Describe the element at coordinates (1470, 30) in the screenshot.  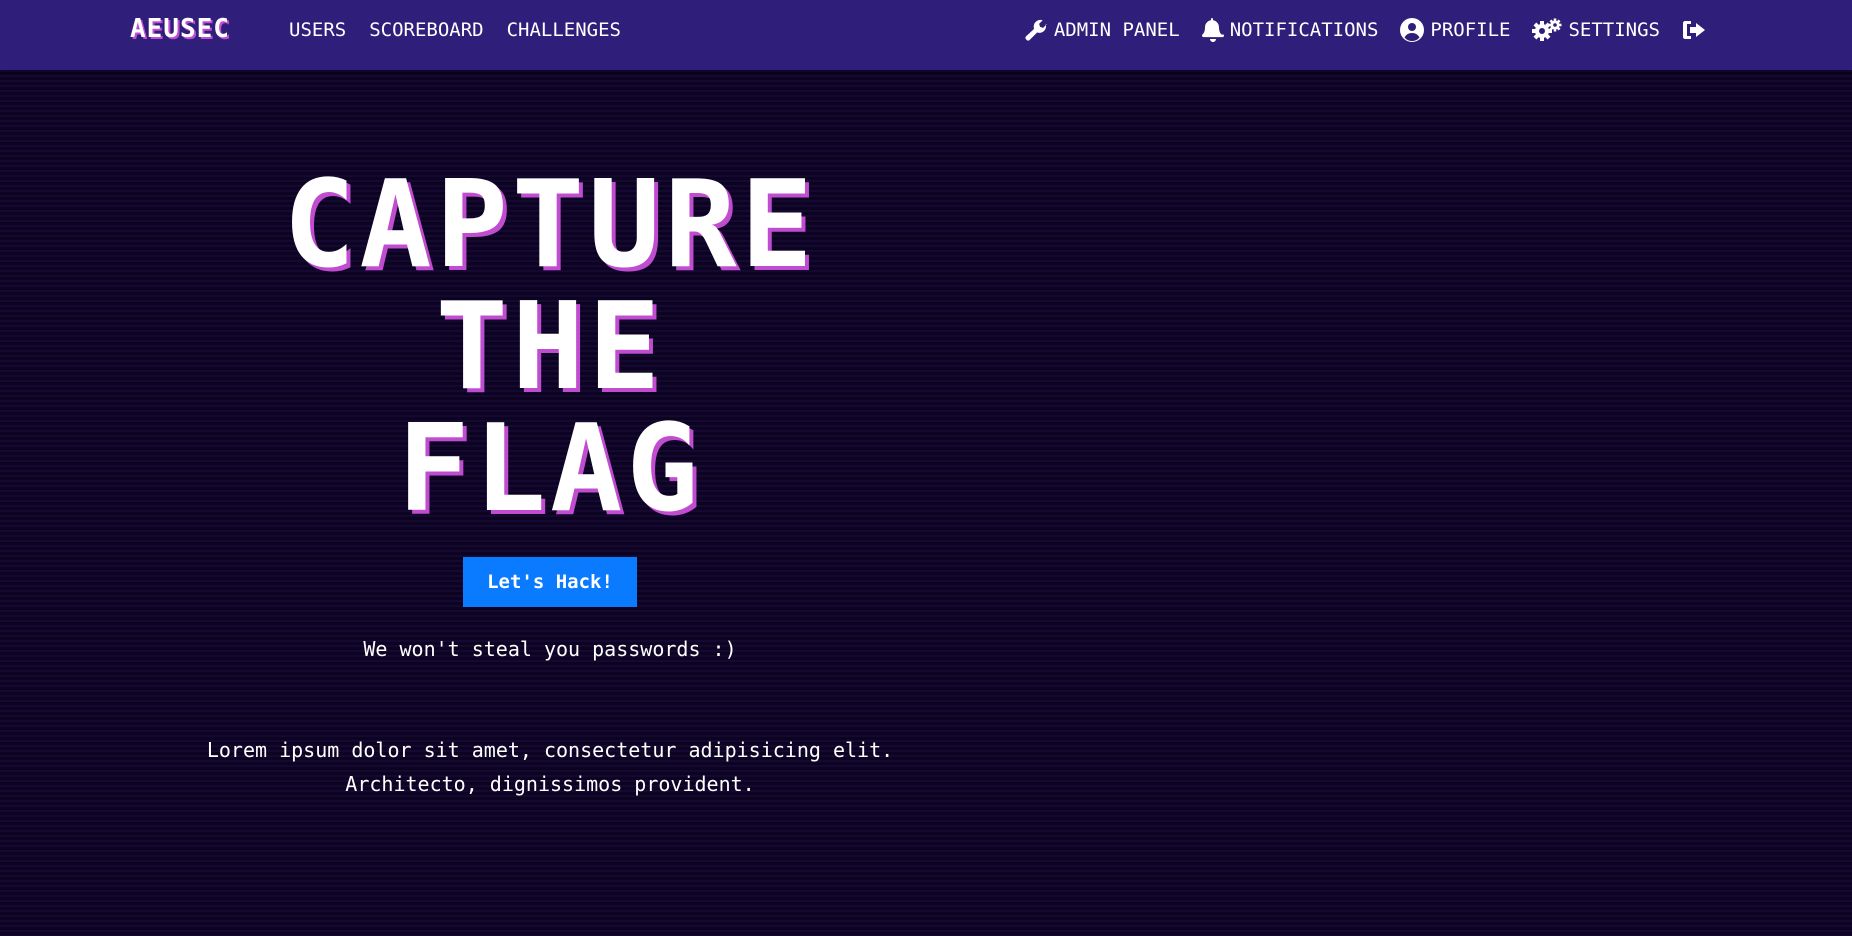
I see `nav-link-profile-label: PROFILE` at that location.